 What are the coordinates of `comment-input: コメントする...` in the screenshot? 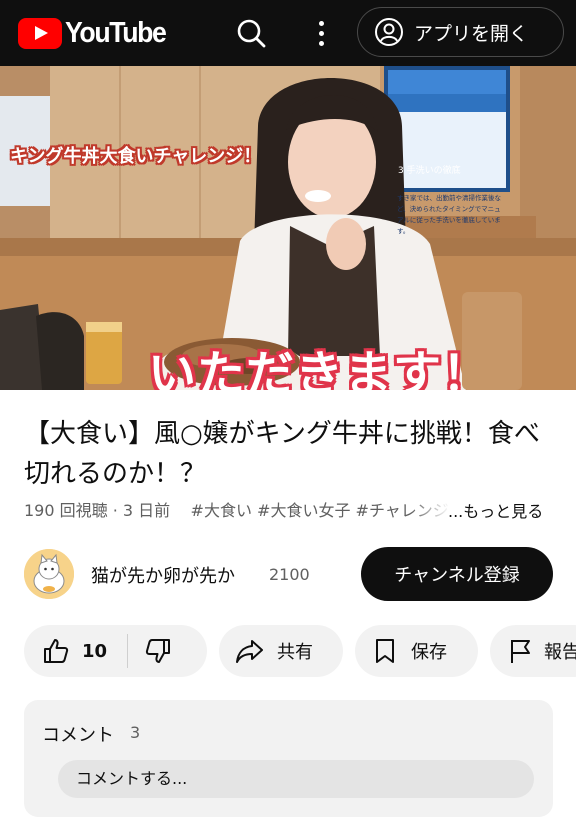 It's located at (296, 779).